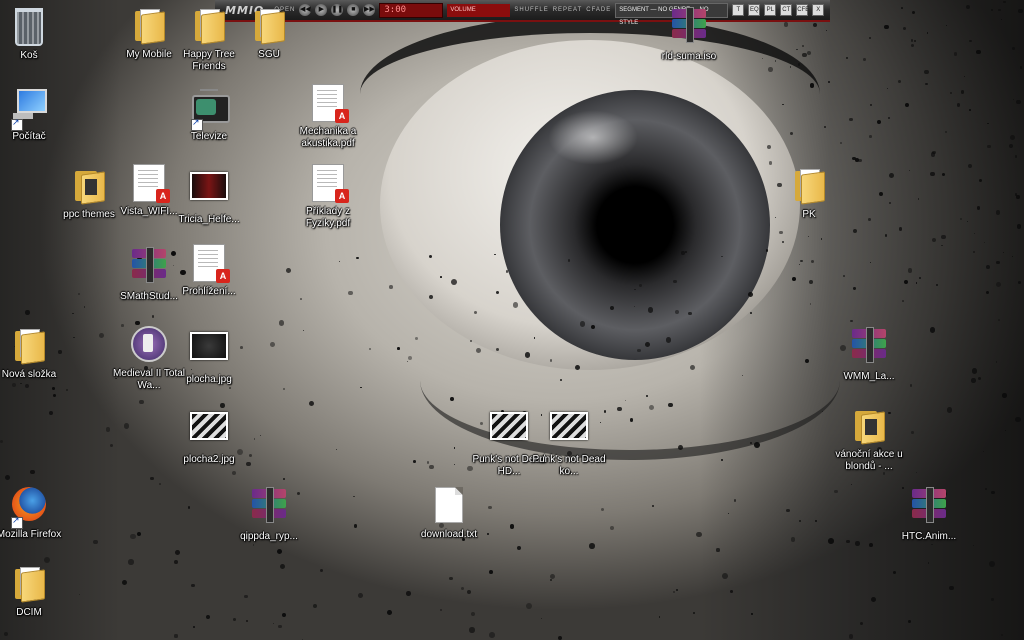 Image resolution: width=1024 pixels, height=640 pixels. Describe the element at coordinates (568, 10) in the screenshot. I see `repeat-toggle: REPEAT` at that location.